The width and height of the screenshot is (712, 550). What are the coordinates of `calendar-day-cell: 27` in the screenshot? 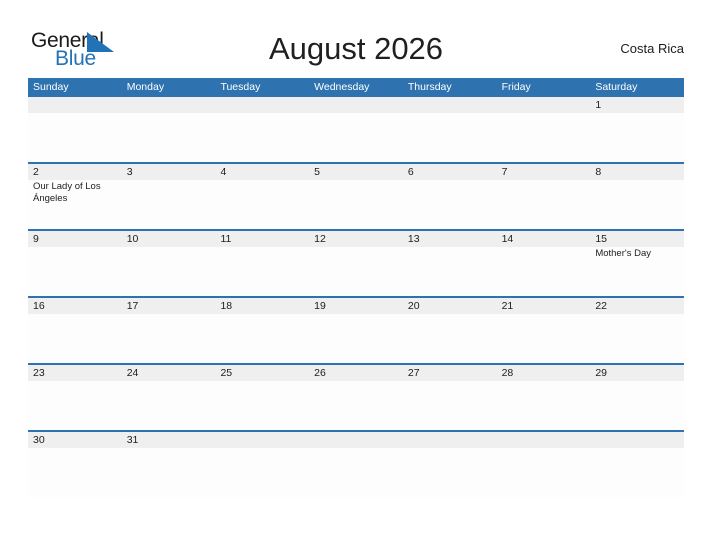 It's located at (450, 397).